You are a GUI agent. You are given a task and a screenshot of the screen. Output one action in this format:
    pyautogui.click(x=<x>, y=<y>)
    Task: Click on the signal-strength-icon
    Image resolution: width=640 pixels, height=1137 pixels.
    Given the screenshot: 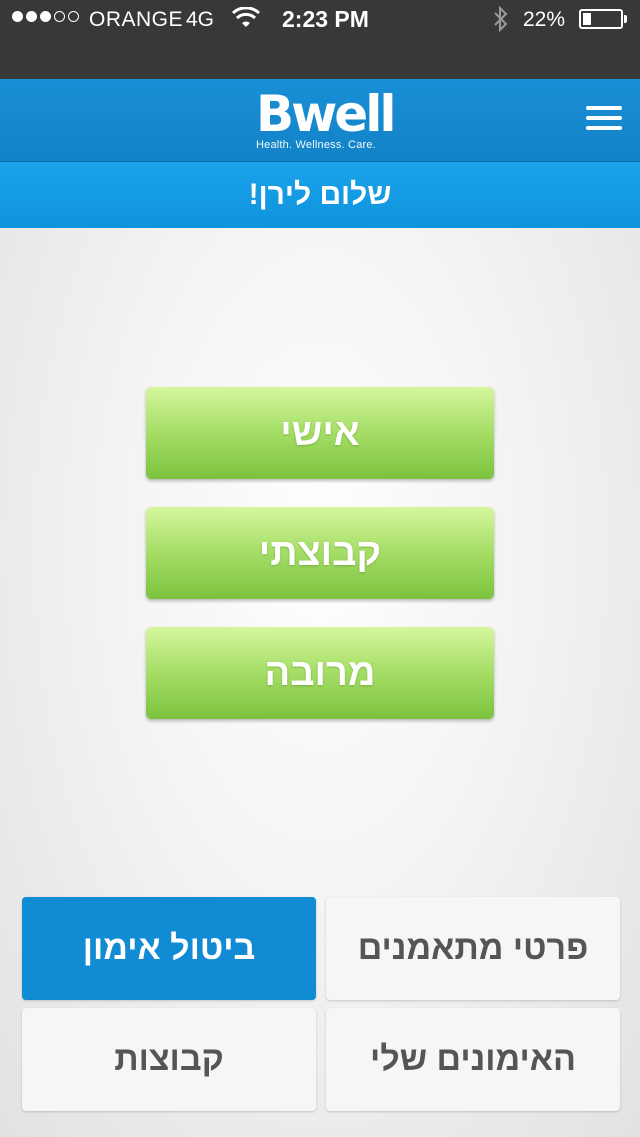 What is the action you would take?
    pyautogui.click(x=45, y=16)
    